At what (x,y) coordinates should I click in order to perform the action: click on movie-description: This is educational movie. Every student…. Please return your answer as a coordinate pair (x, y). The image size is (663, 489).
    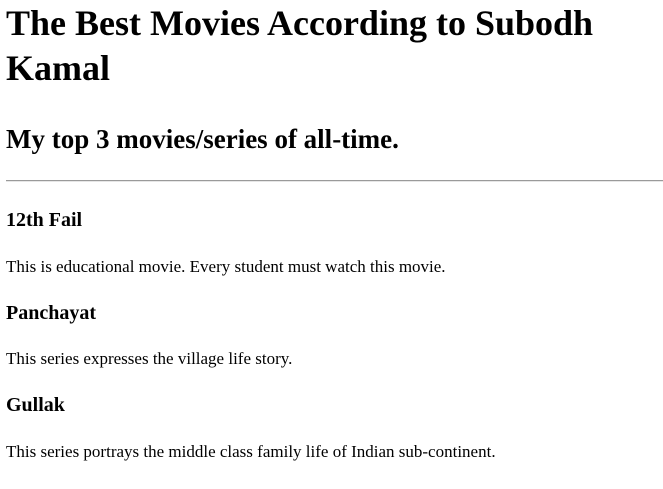
    Looking at the image, I should click on (226, 266).